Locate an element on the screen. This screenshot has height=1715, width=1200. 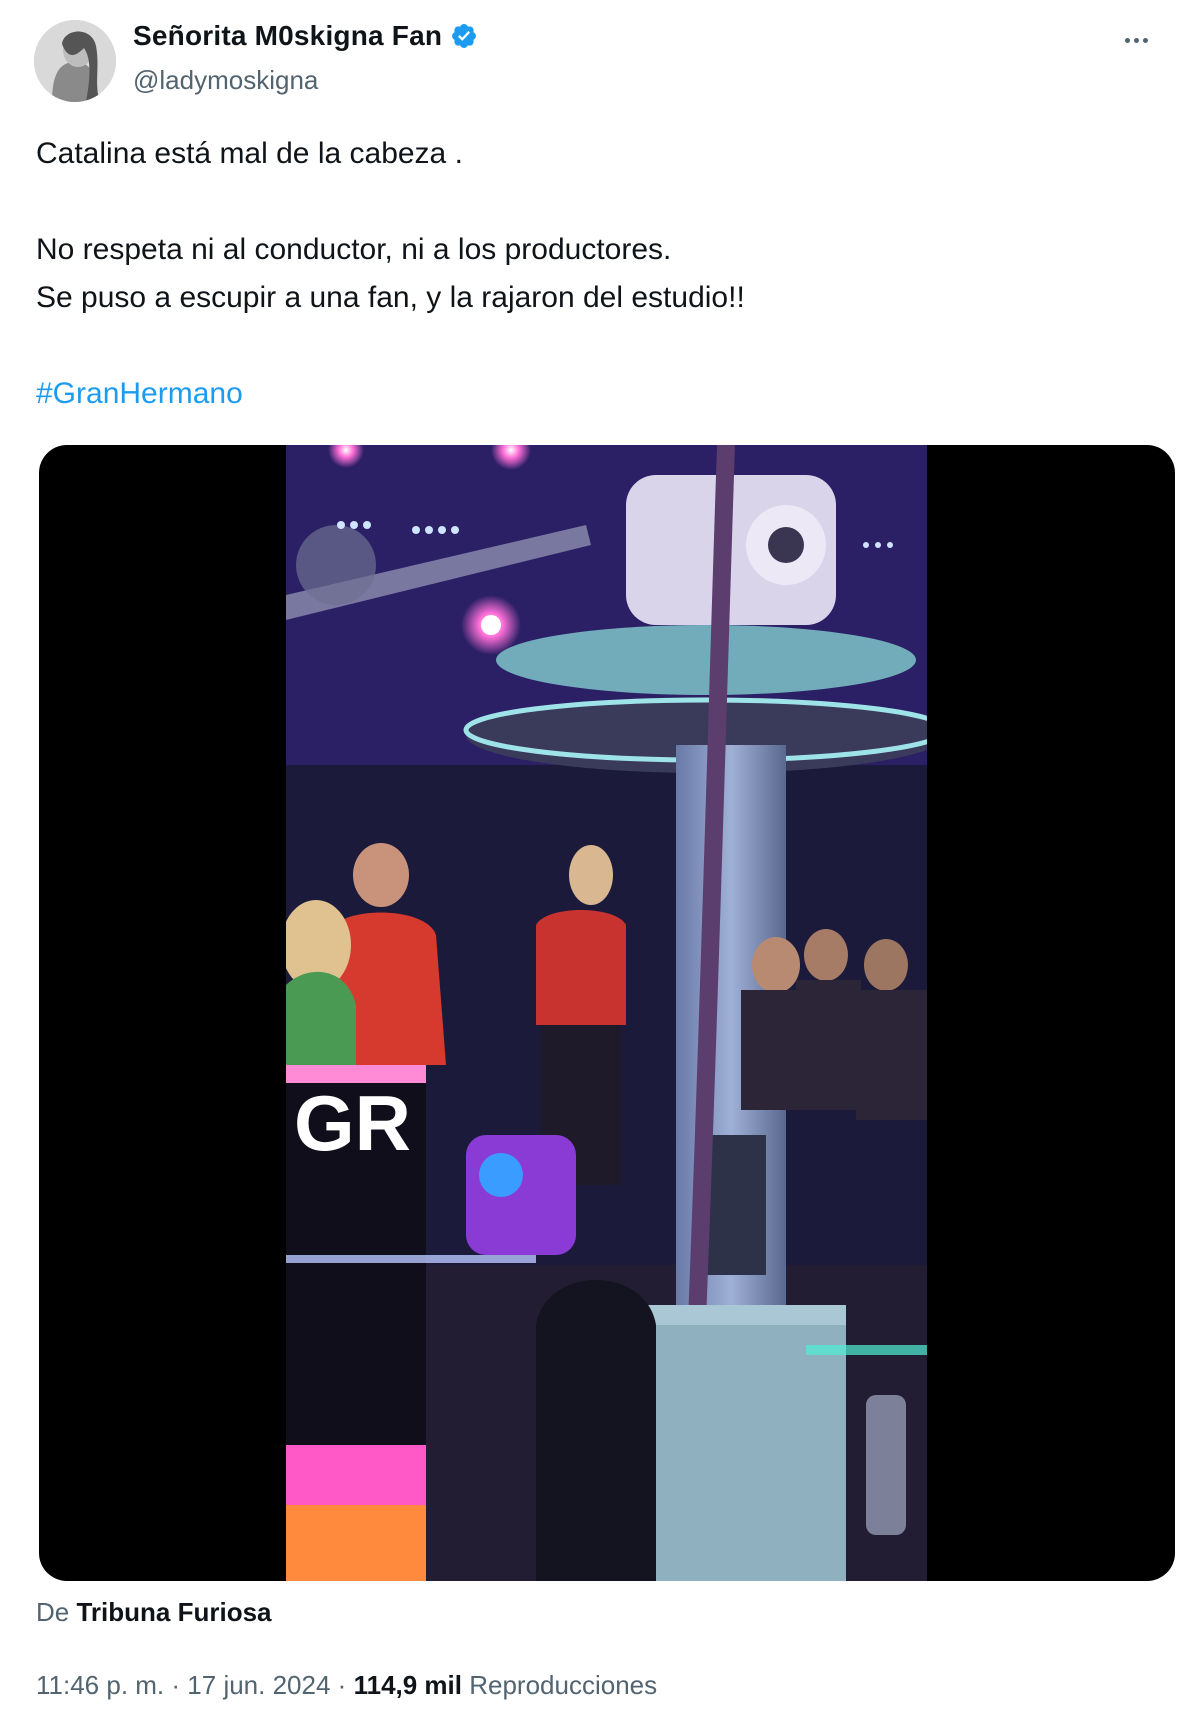
views-count: 114,9 mil is located at coordinates (407, 1685).